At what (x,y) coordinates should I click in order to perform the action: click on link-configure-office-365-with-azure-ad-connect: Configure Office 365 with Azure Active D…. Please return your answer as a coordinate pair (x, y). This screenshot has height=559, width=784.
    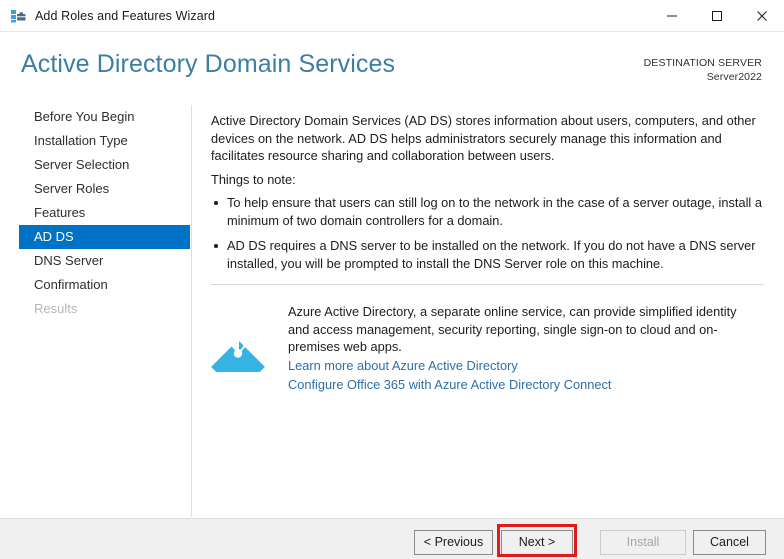
    Looking at the image, I should click on (449, 384).